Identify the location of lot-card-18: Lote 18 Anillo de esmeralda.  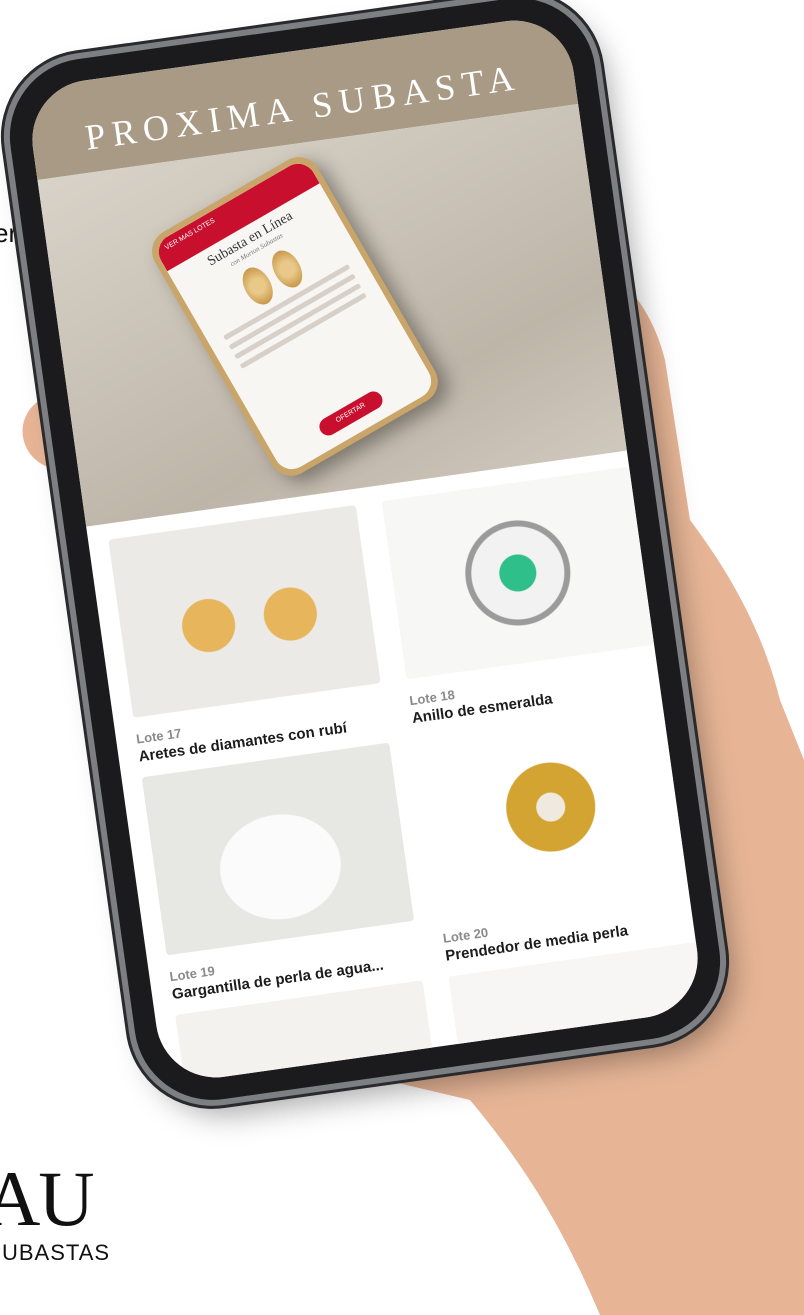
(521, 596).